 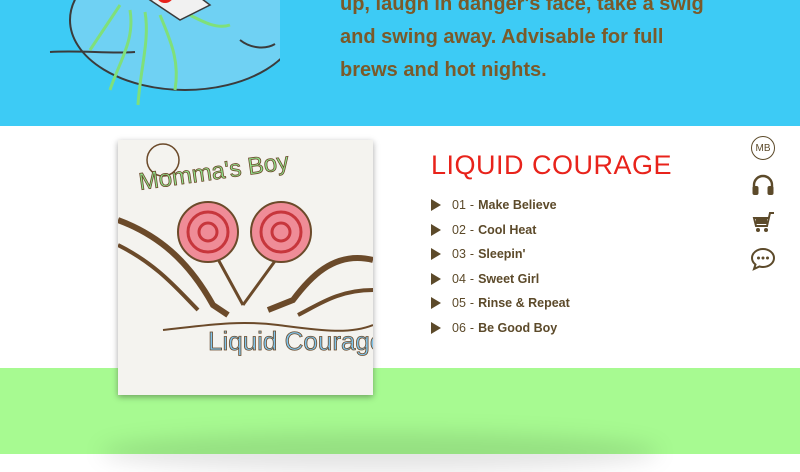 I want to click on headphones-icon, so click(x=763, y=184).